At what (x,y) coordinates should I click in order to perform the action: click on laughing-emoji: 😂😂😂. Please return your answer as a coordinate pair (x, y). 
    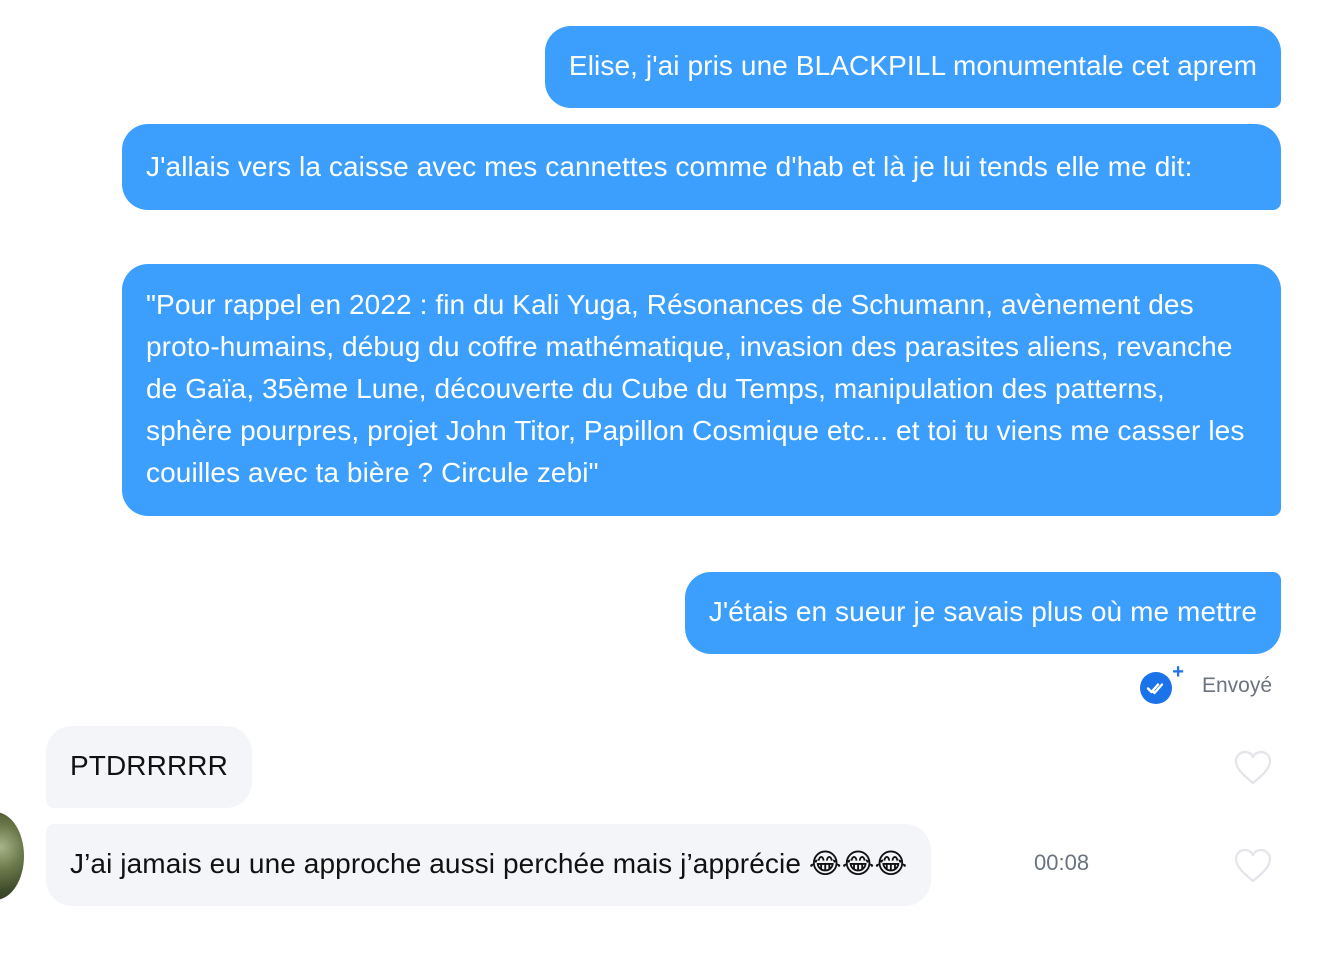
    Looking at the image, I should click on (858, 863).